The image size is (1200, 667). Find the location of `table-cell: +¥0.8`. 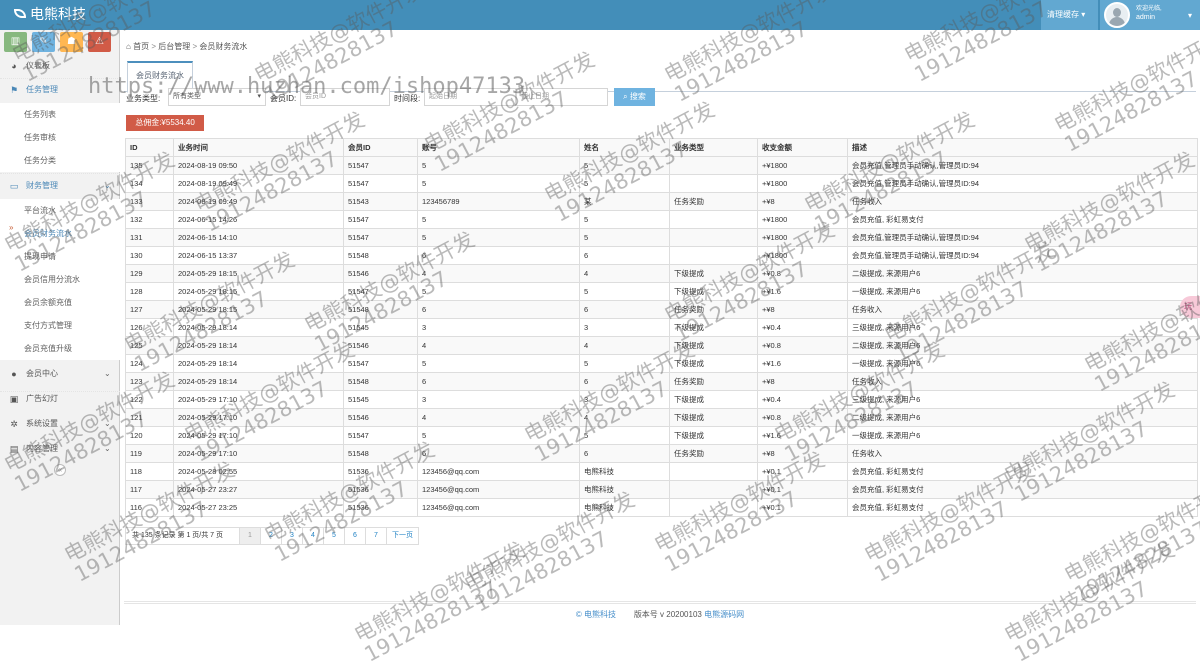

table-cell: +¥0.8 is located at coordinates (802, 417).